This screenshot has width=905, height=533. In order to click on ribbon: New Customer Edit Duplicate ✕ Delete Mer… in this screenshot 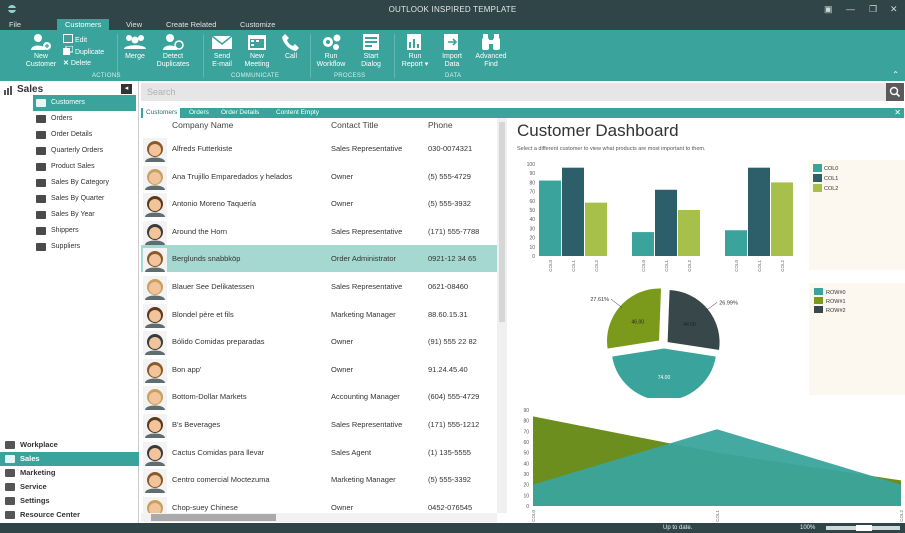, I will do `click(452, 55)`.